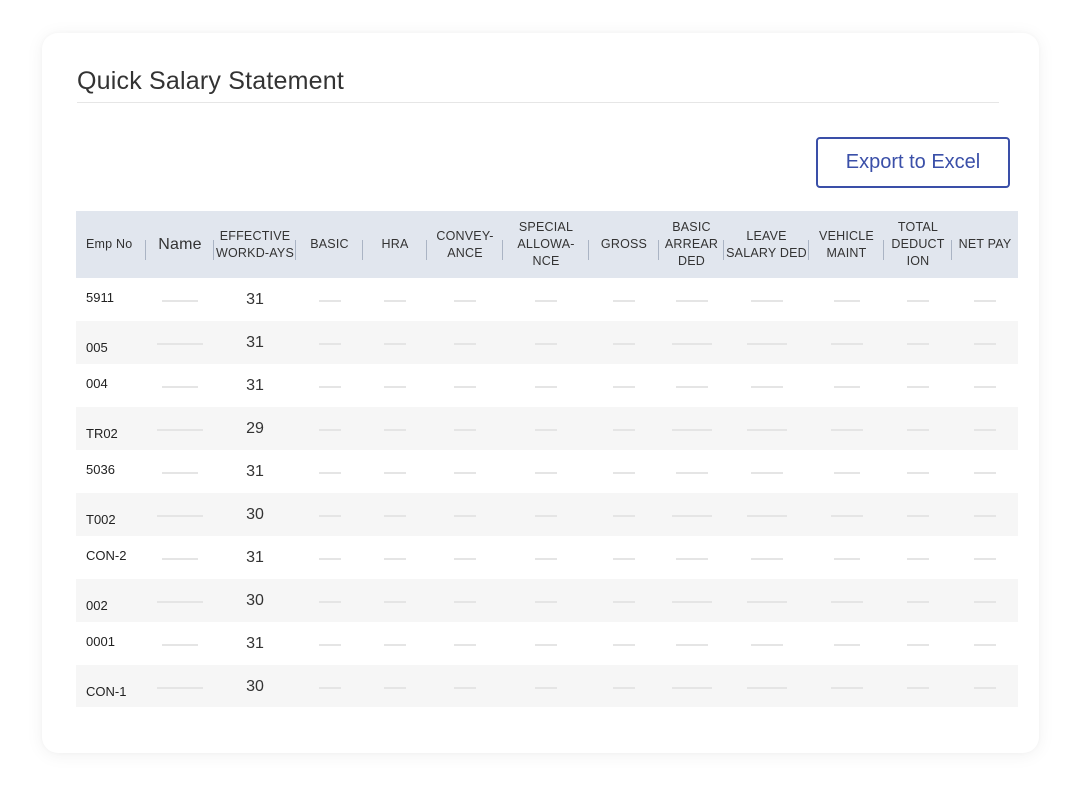 This screenshot has width=1081, height=805. What do you see at coordinates (547, 342) in the screenshot?
I see `table-row: 005 31` at bounding box center [547, 342].